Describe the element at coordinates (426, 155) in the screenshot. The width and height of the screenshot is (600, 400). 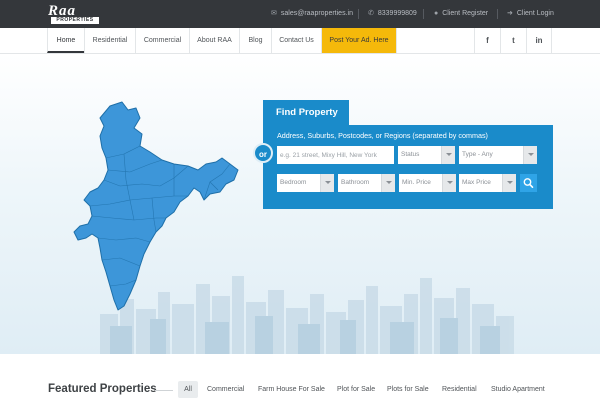
I see `status-select: Status` at that location.